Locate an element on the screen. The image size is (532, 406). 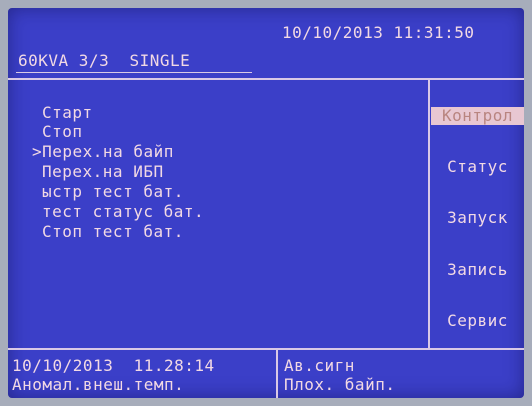
softkey-log: Запись is located at coordinates (477, 270).